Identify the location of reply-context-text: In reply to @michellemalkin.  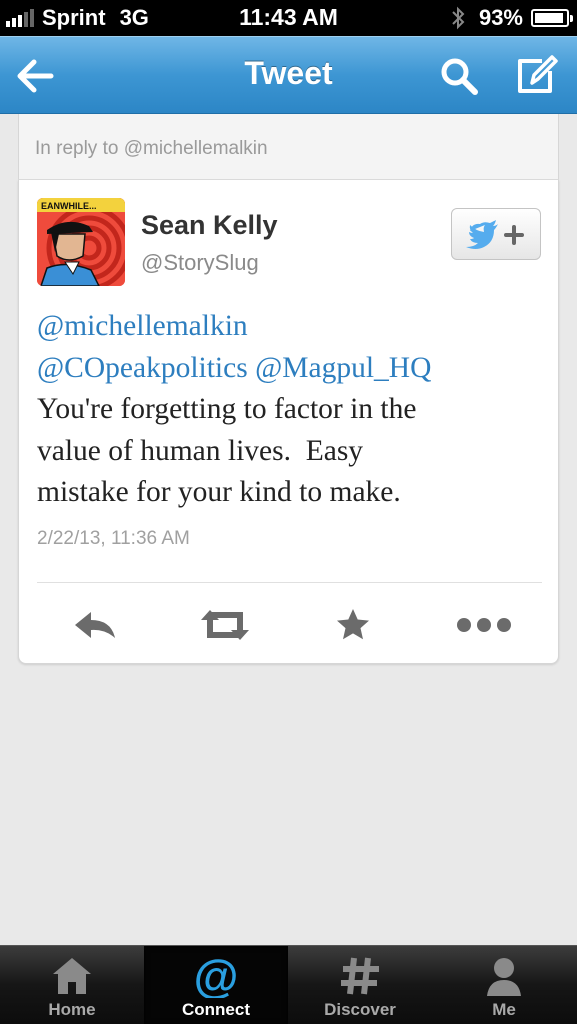
(151, 148).